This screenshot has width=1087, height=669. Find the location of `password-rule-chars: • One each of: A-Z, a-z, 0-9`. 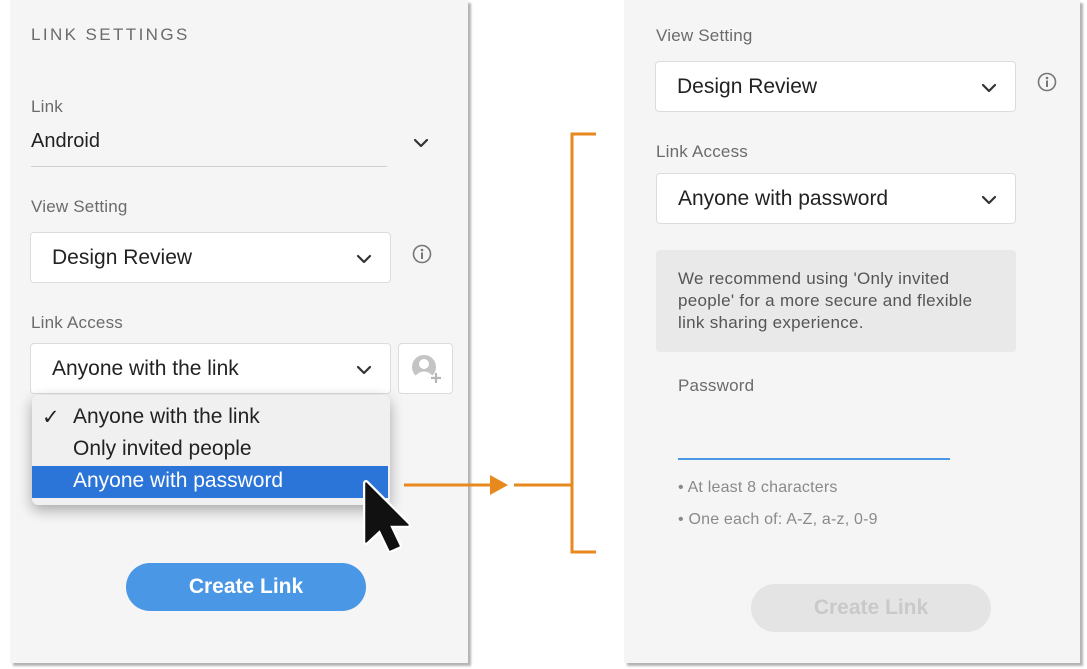

password-rule-chars: • One each of: A-Z, a-z, 0-9 is located at coordinates (778, 519).